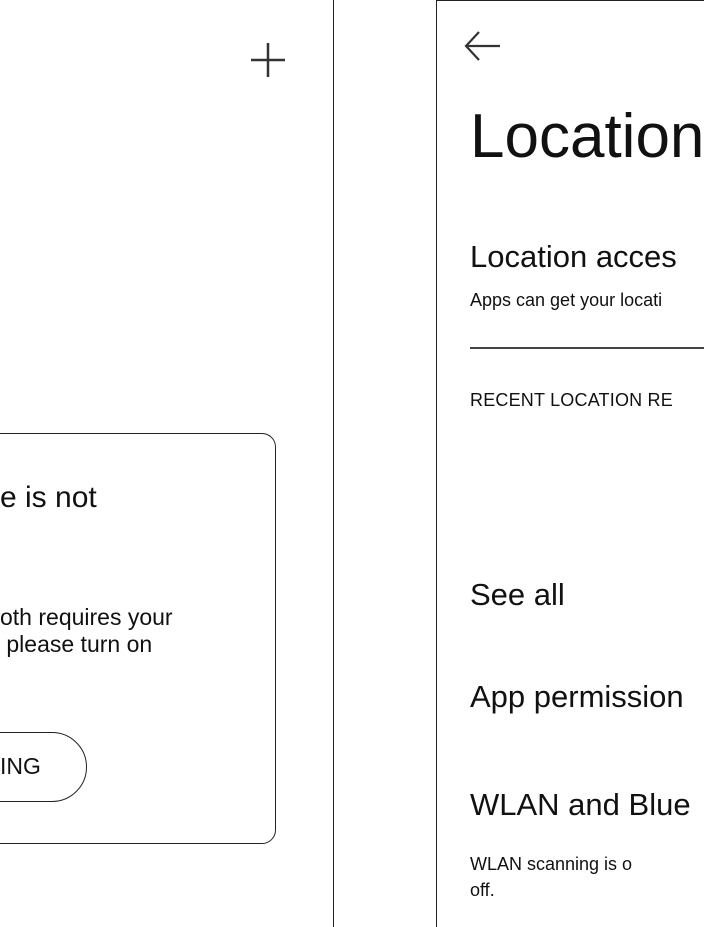 This screenshot has height=927, width=704. Describe the element at coordinates (482, 890) in the screenshot. I see `wlan-subtitle-line: off.` at that location.